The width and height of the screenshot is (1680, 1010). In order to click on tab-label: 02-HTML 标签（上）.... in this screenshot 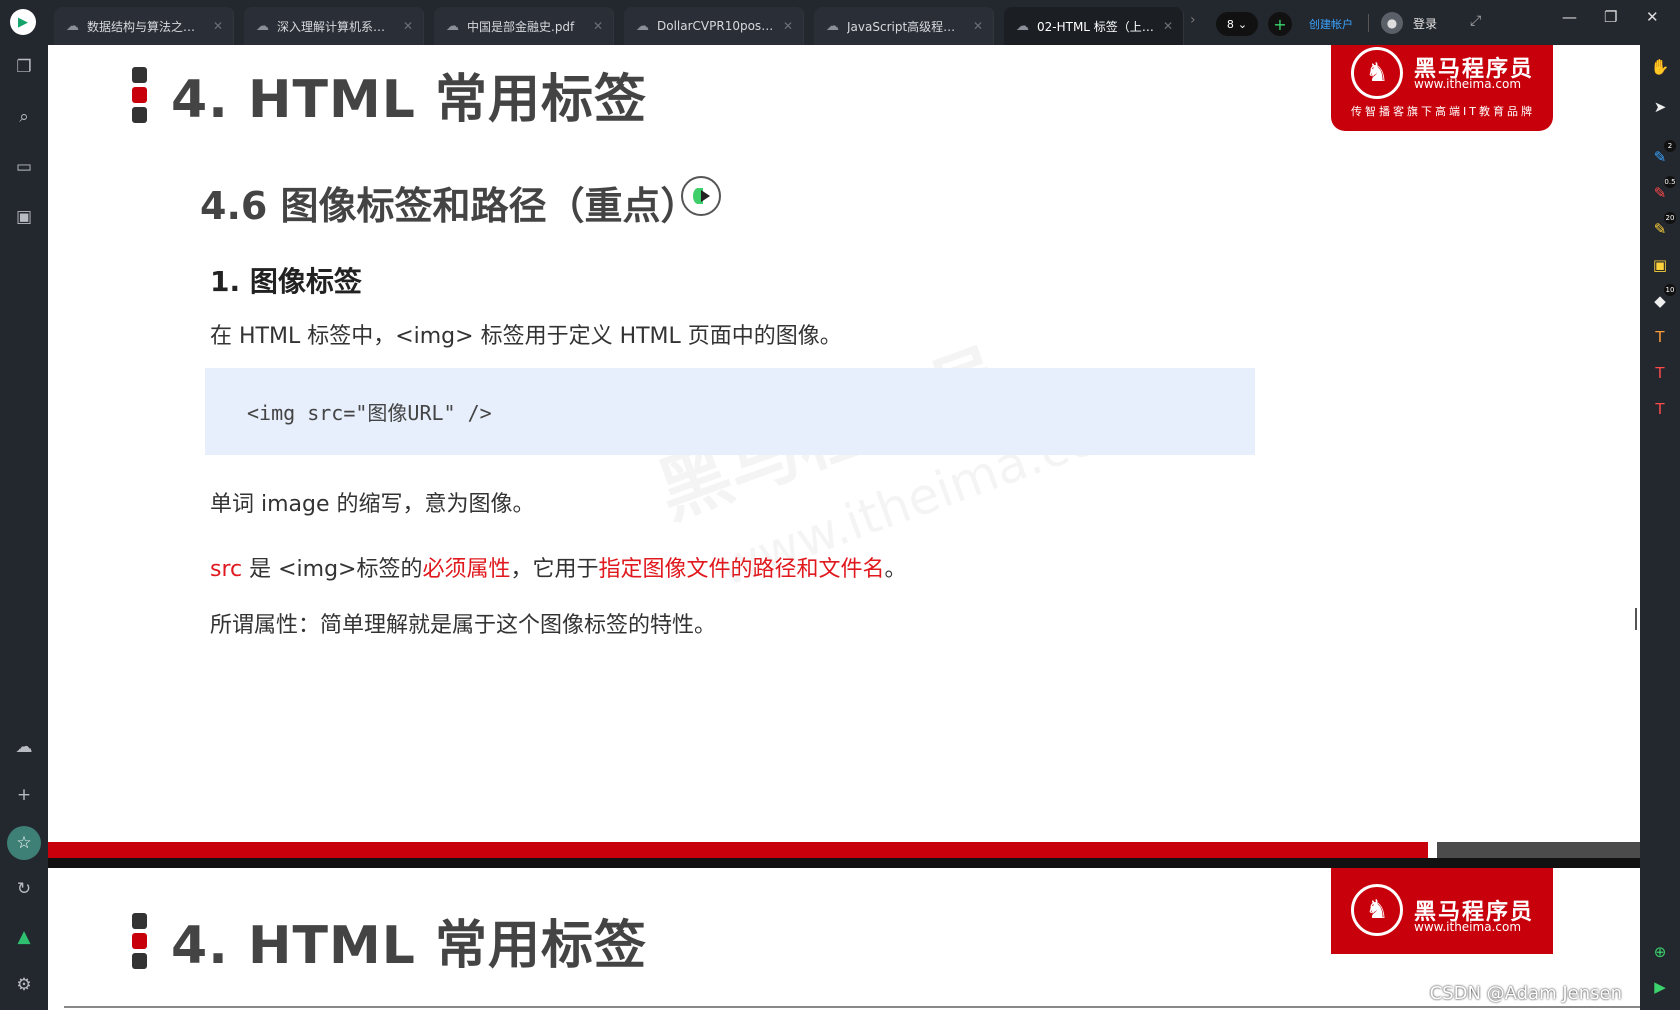, I will do `click(1096, 26)`.